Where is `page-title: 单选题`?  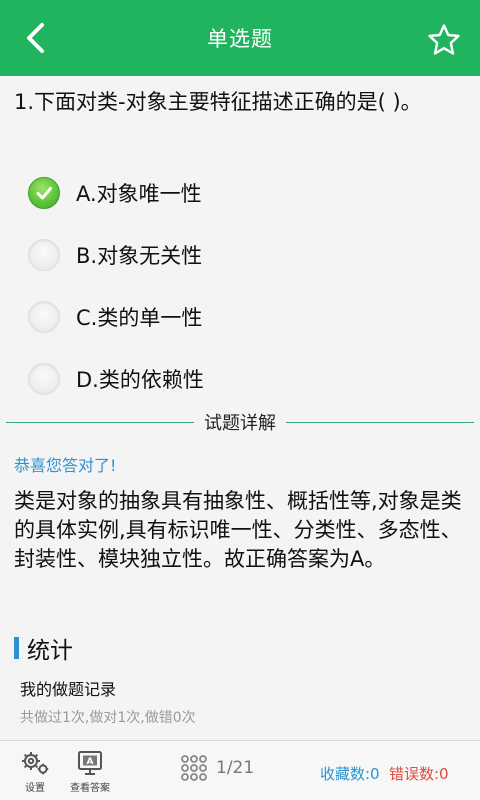
page-title: 单选题 is located at coordinates (240, 39).